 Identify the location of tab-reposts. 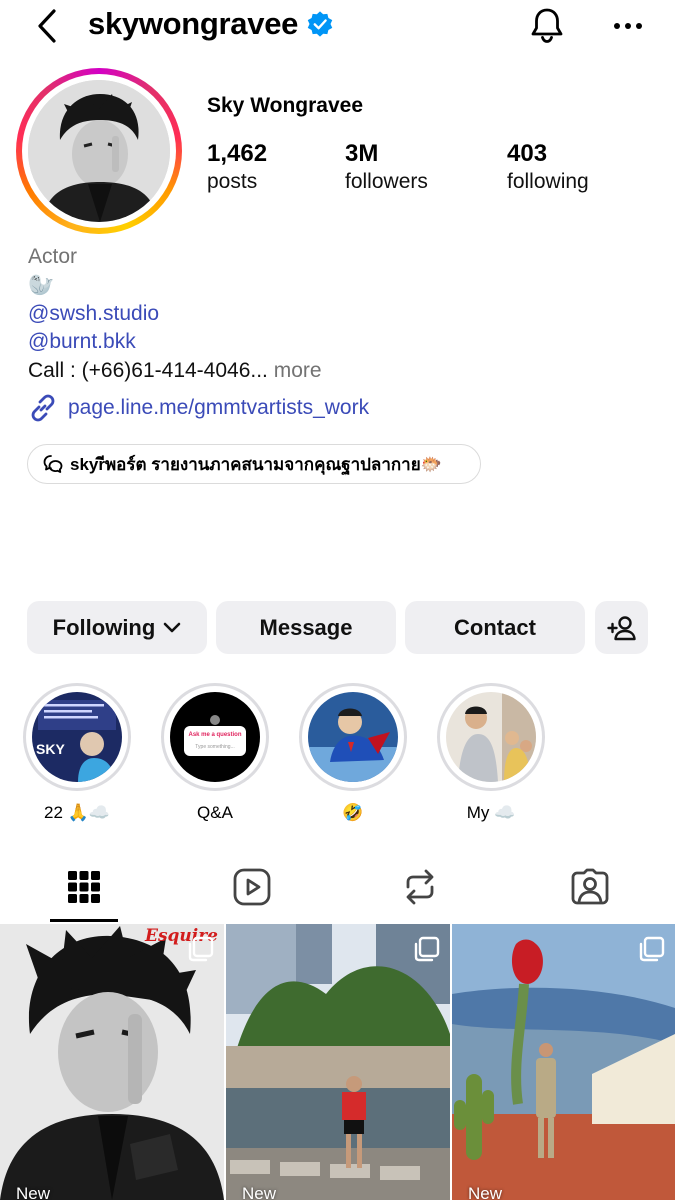
(420, 887).